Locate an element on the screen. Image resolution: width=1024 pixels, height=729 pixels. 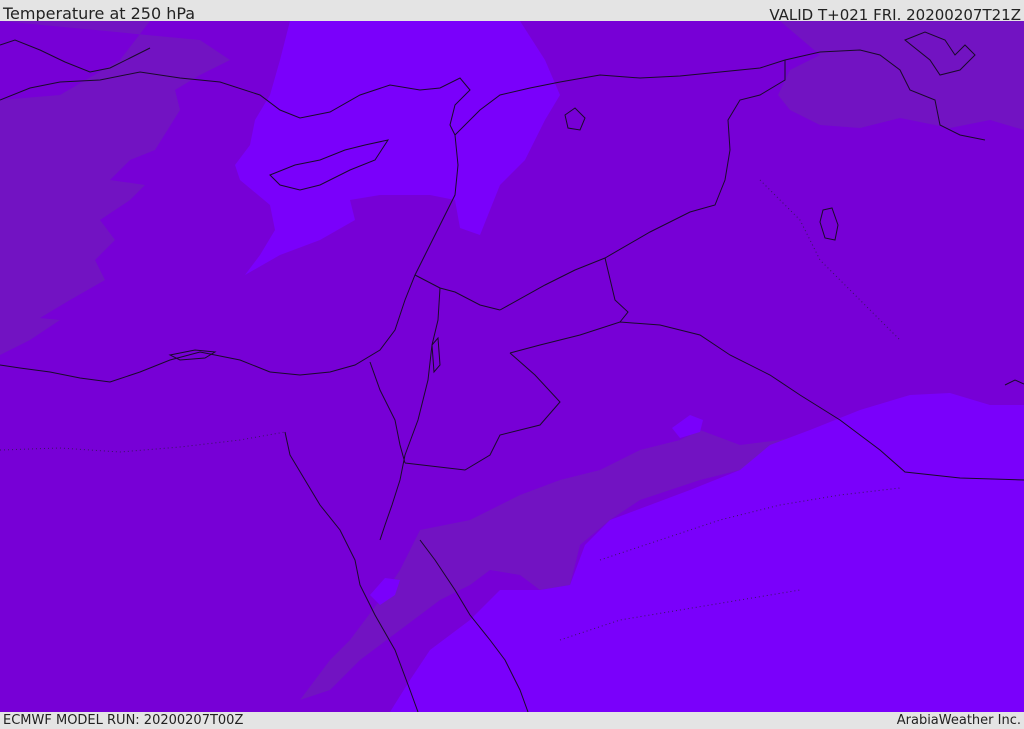
valid-time: VALID T+021 FRI. 20200207T21Z is located at coordinates (895, 13).